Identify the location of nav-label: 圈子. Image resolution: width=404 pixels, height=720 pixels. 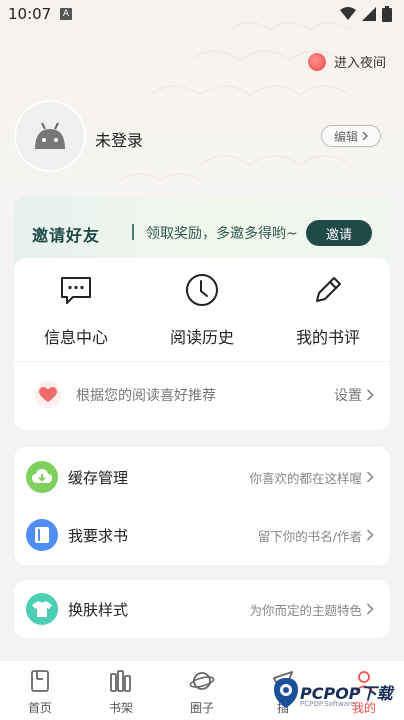
(201, 708).